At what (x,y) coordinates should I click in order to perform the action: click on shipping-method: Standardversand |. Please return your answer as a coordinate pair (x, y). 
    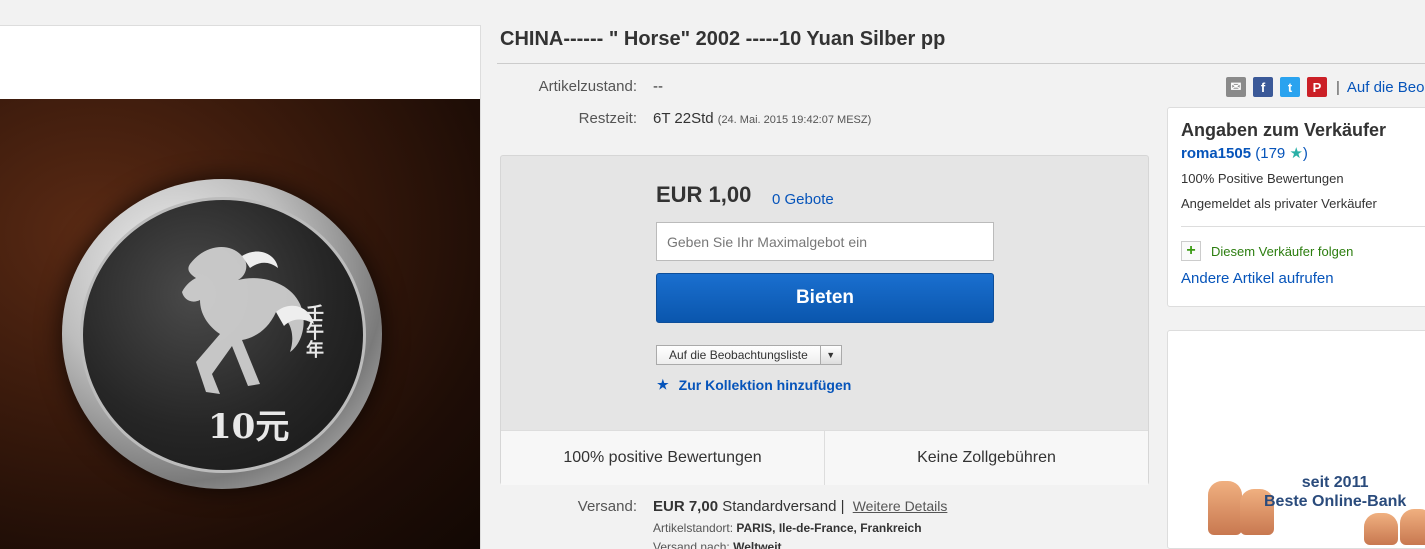
    Looking at the image, I should click on (783, 506).